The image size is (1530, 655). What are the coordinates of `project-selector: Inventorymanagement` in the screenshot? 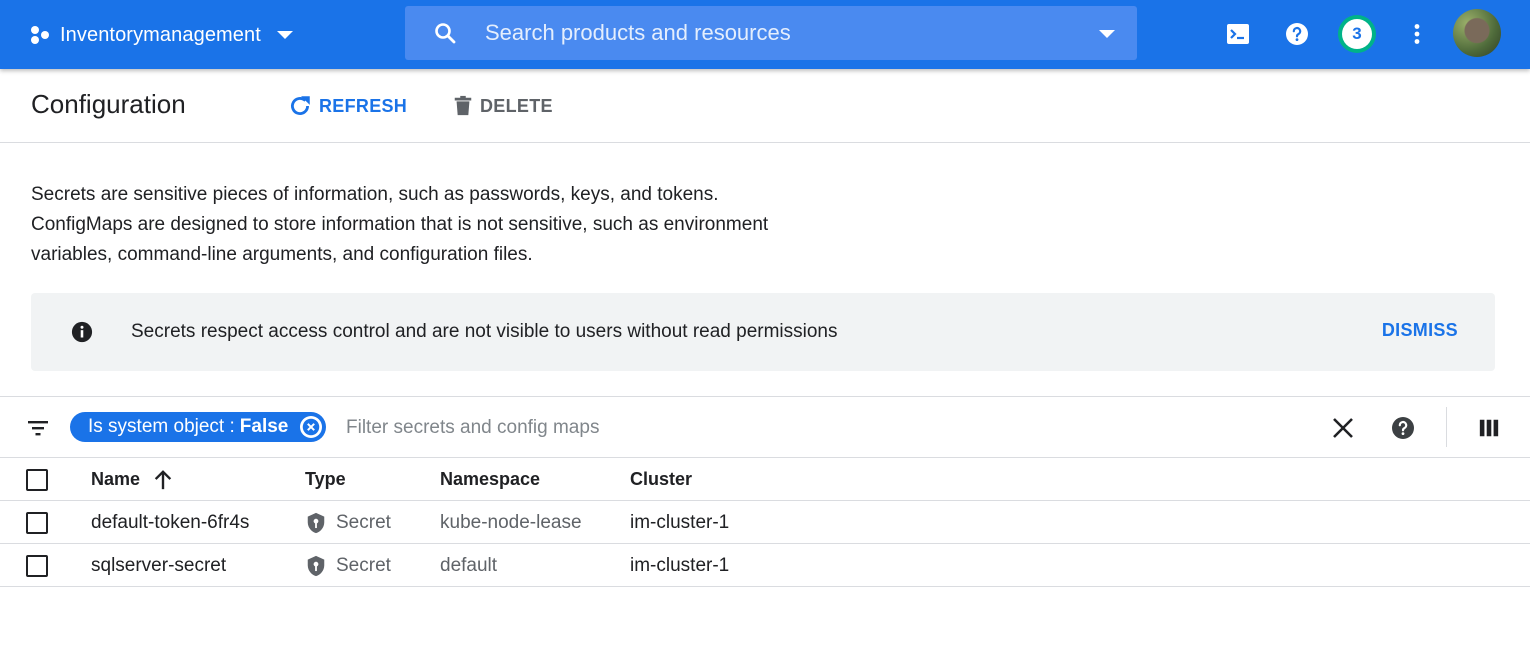 It's located at (161, 35).